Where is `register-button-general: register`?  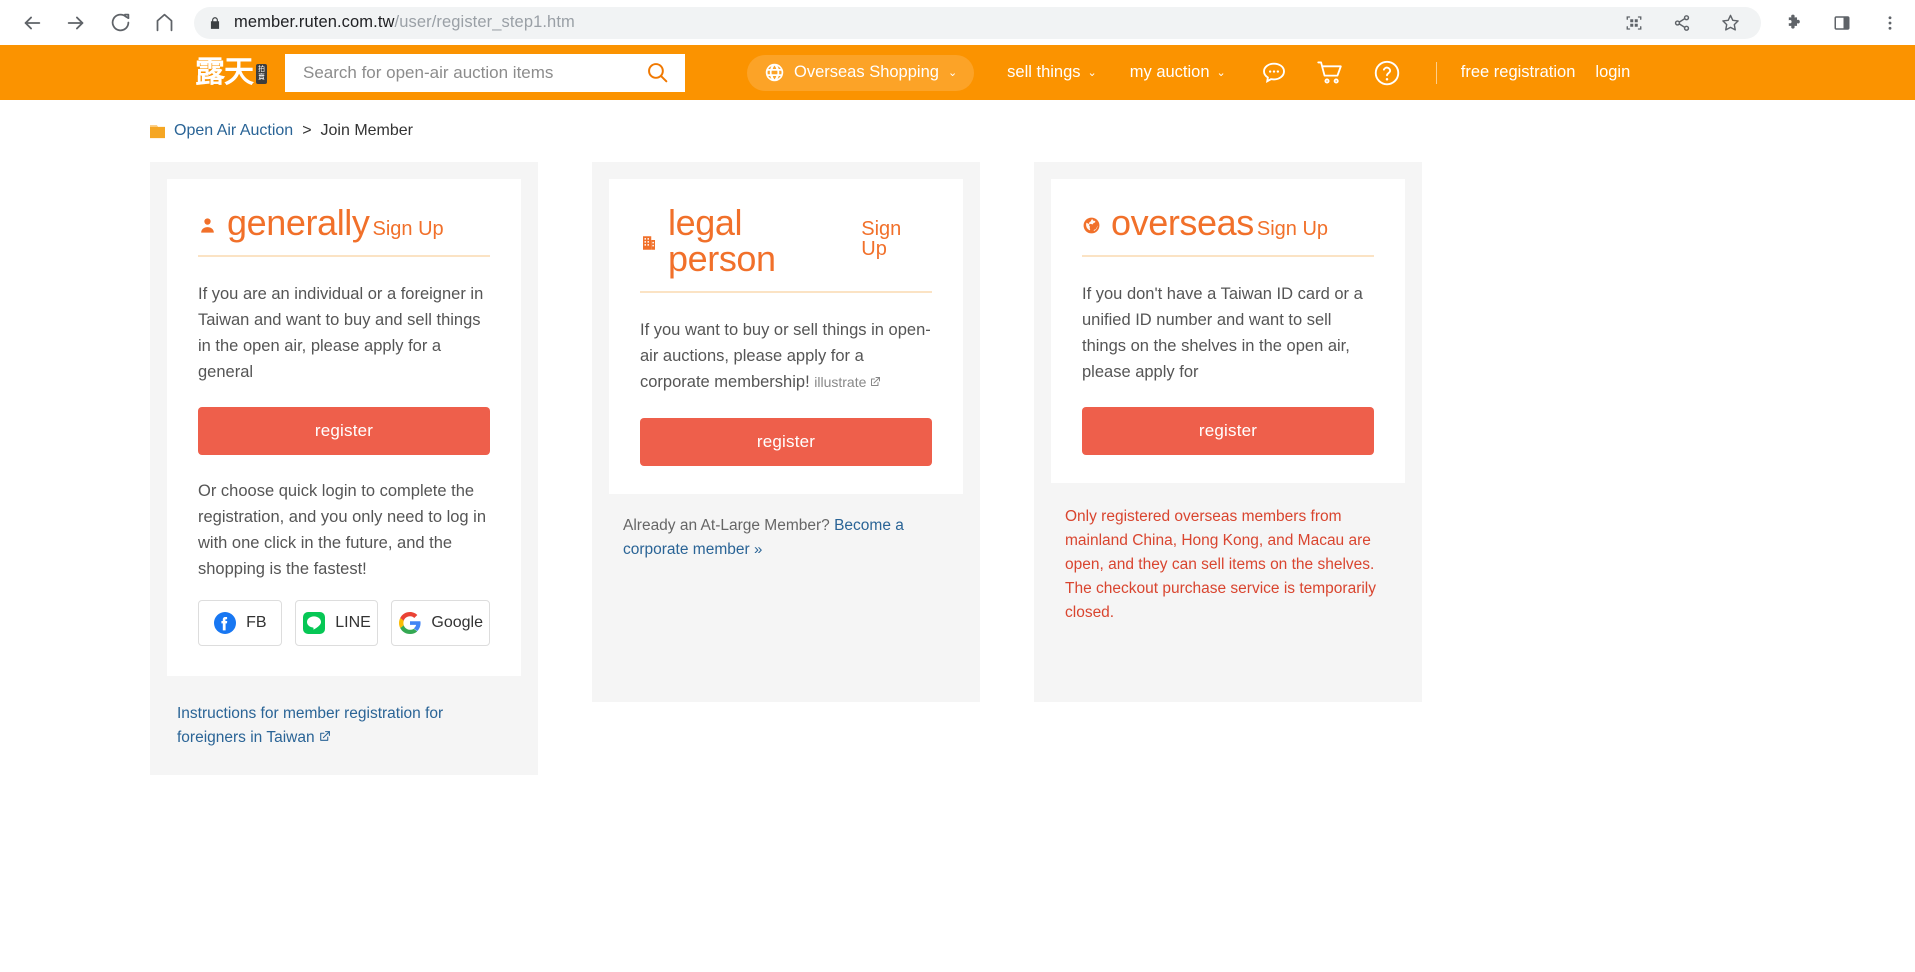
register-button-general: register is located at coordinates (344, 431).